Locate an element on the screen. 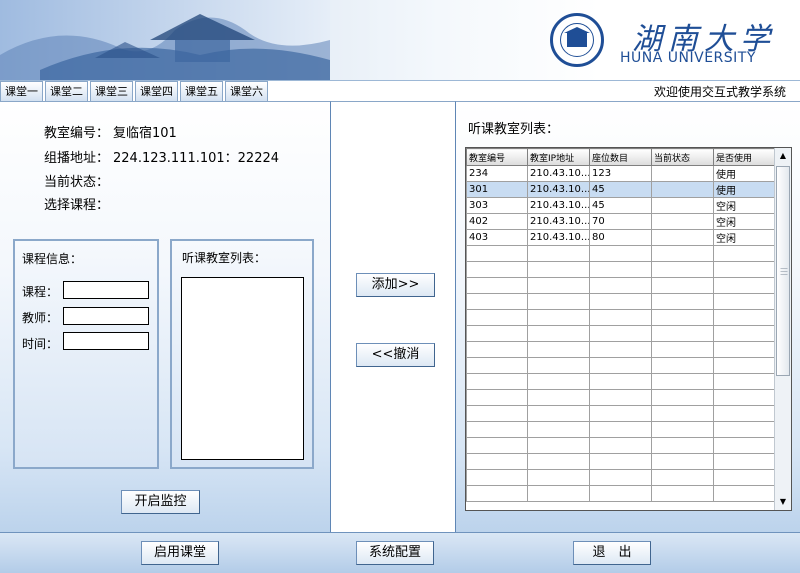 The height and width of the screenshot is (573, 800). exit-button: 退 出 is located at coordinates (612, 553).